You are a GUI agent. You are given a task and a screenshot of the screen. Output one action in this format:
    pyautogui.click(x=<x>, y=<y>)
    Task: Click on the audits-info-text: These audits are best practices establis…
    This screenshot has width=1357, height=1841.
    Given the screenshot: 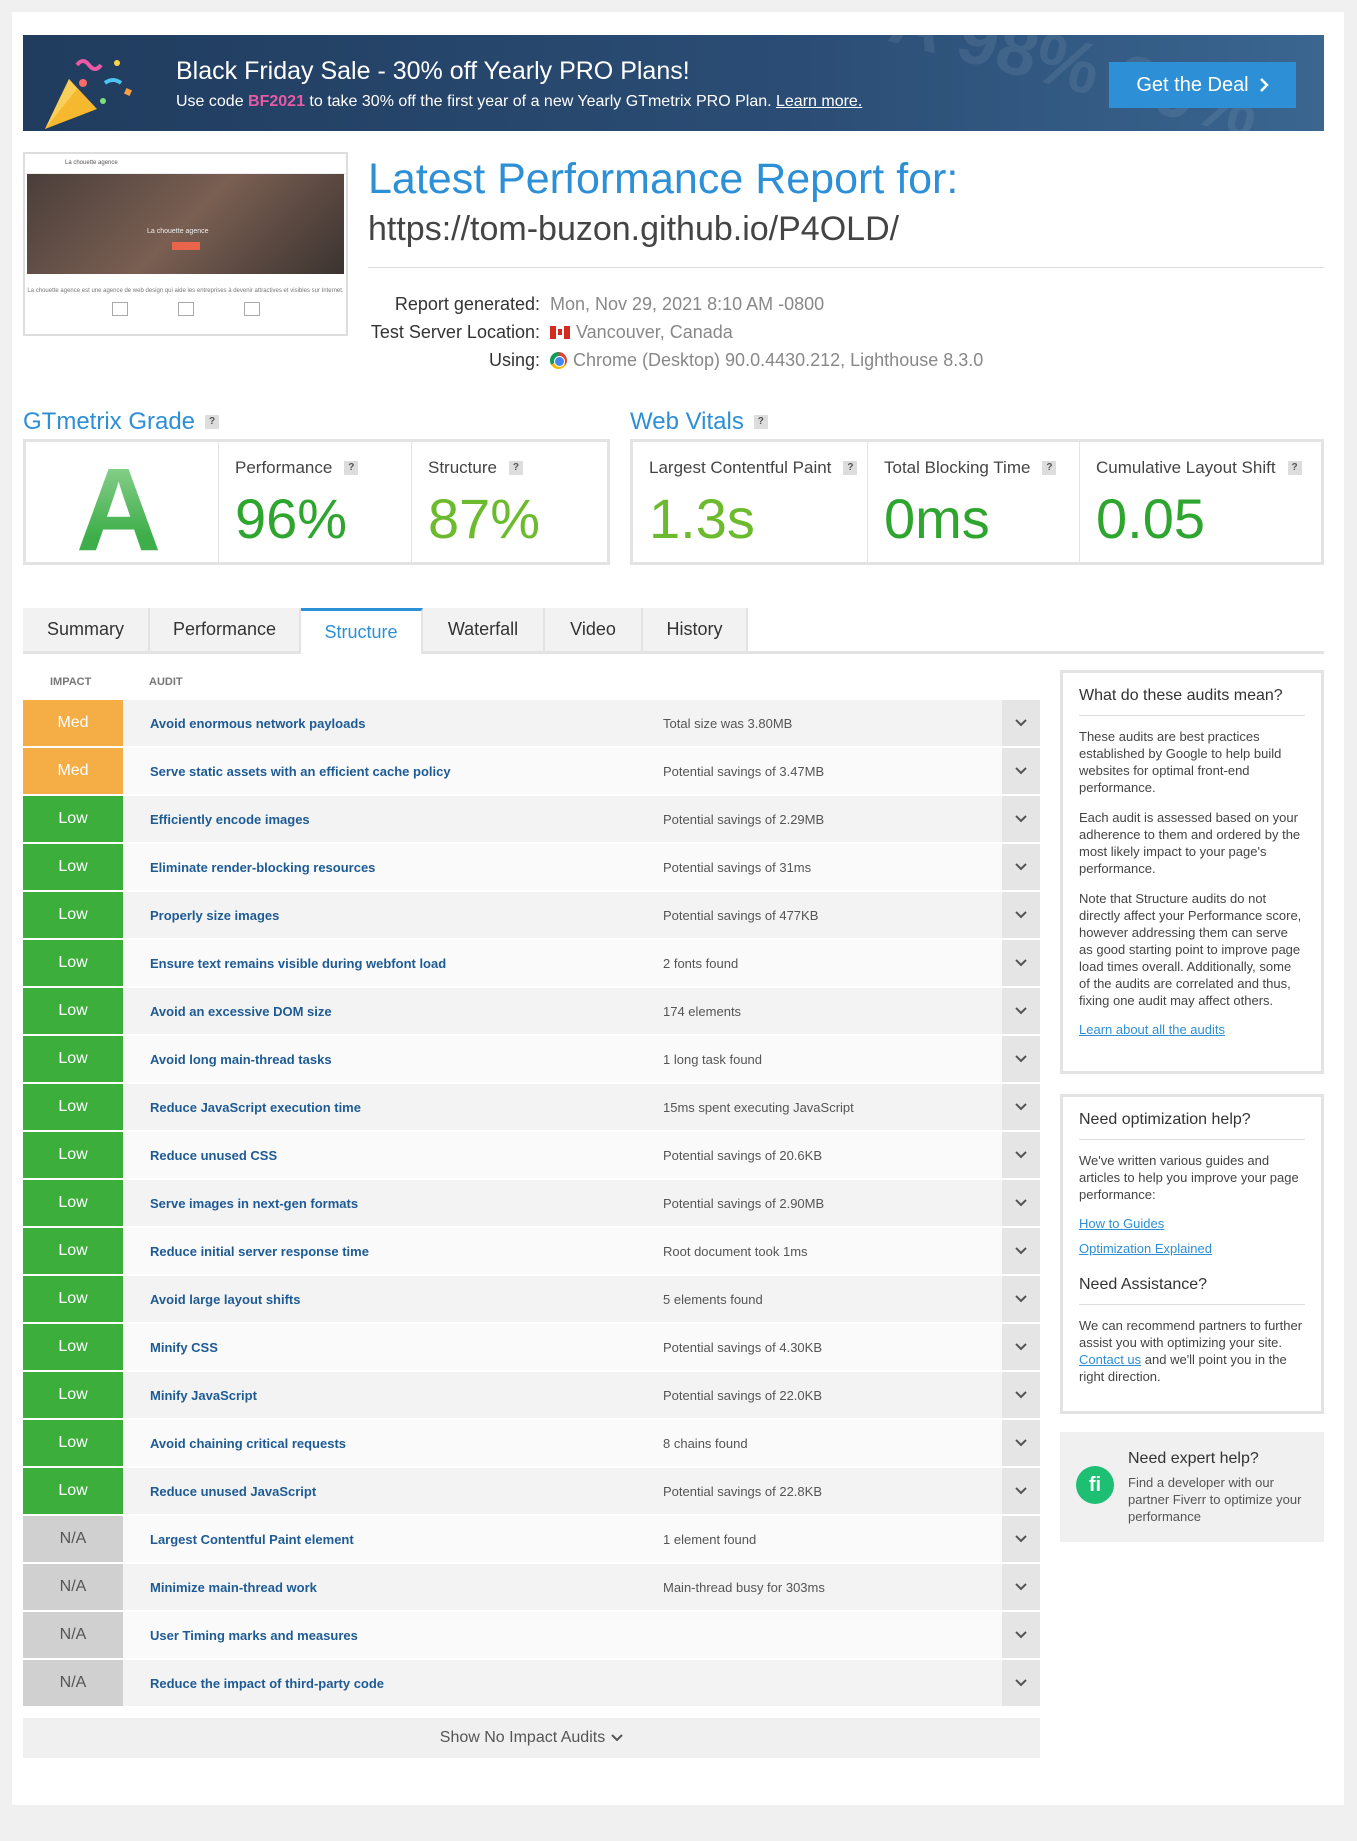 What is the action you would take?
    pyautogui.click(x=1180, y=762)
    